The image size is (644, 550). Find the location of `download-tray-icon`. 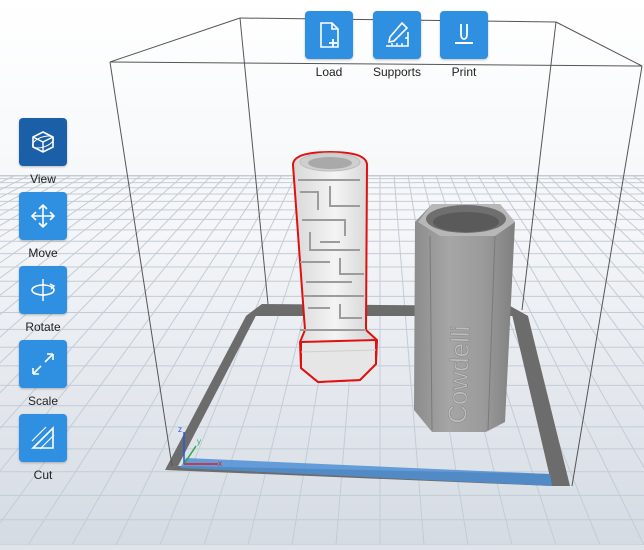

download-tray-icon is located at coordinates (464, 34).